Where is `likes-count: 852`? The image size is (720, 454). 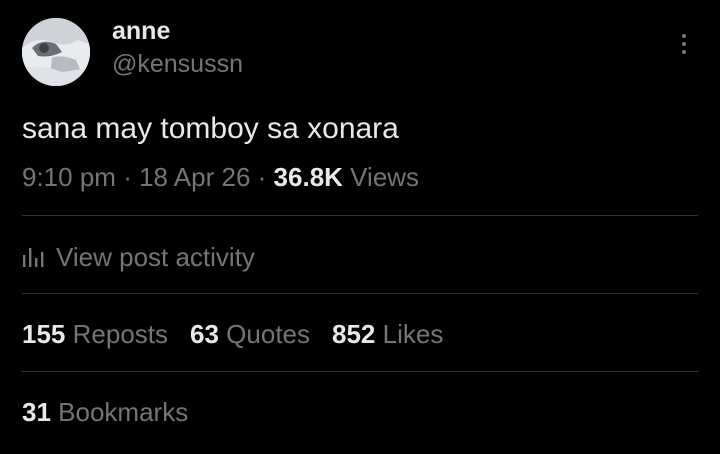
likes-count: 852 is located at coordinates (354, 334).